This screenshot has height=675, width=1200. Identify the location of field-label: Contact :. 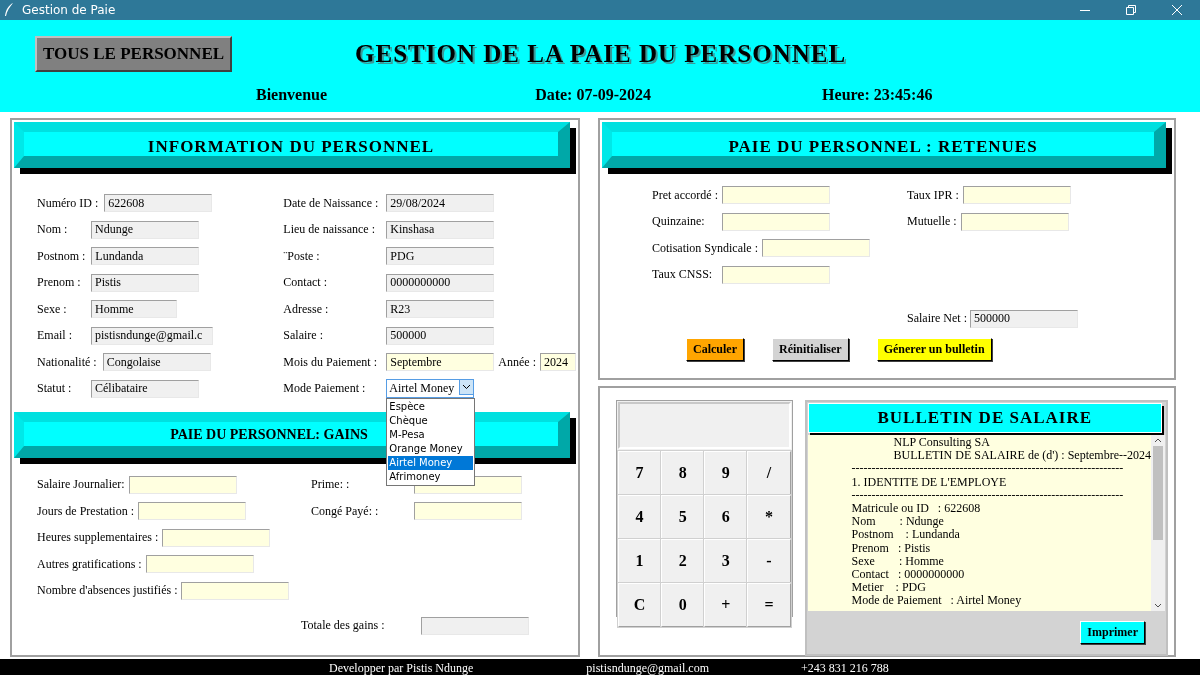
(305, 282).